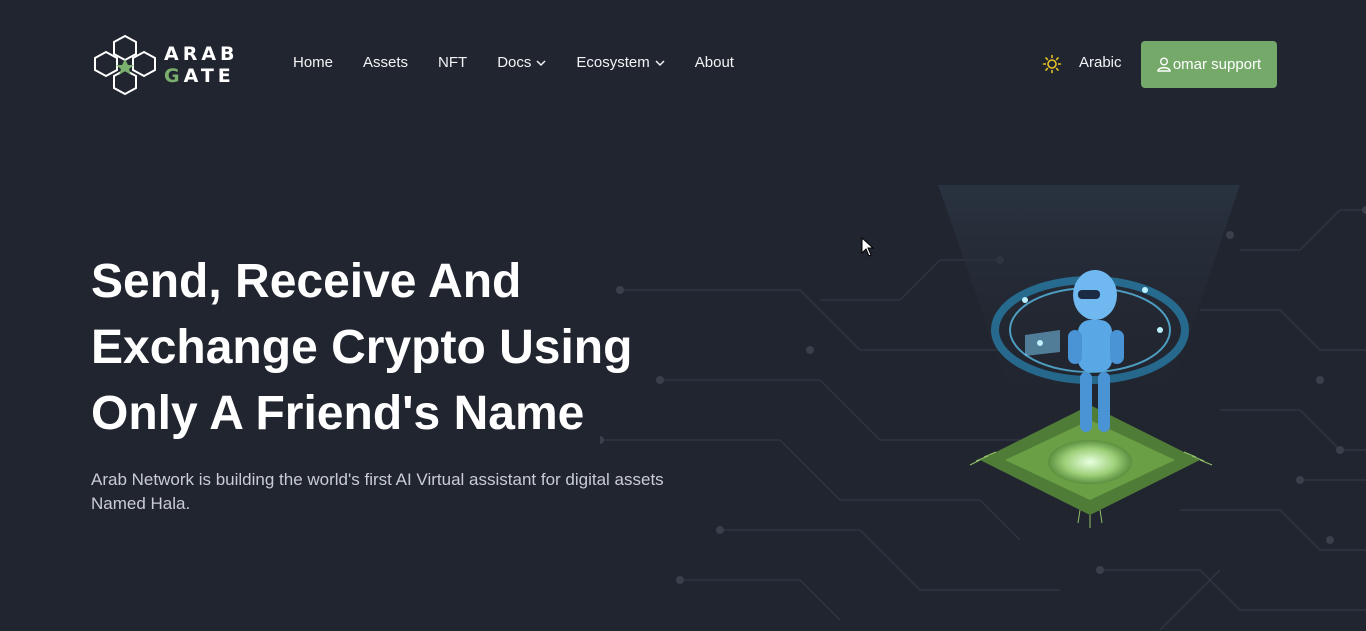 This screenshot has width=1366, height=631. I want to click on support-button: omar support, so click(1209, 64).